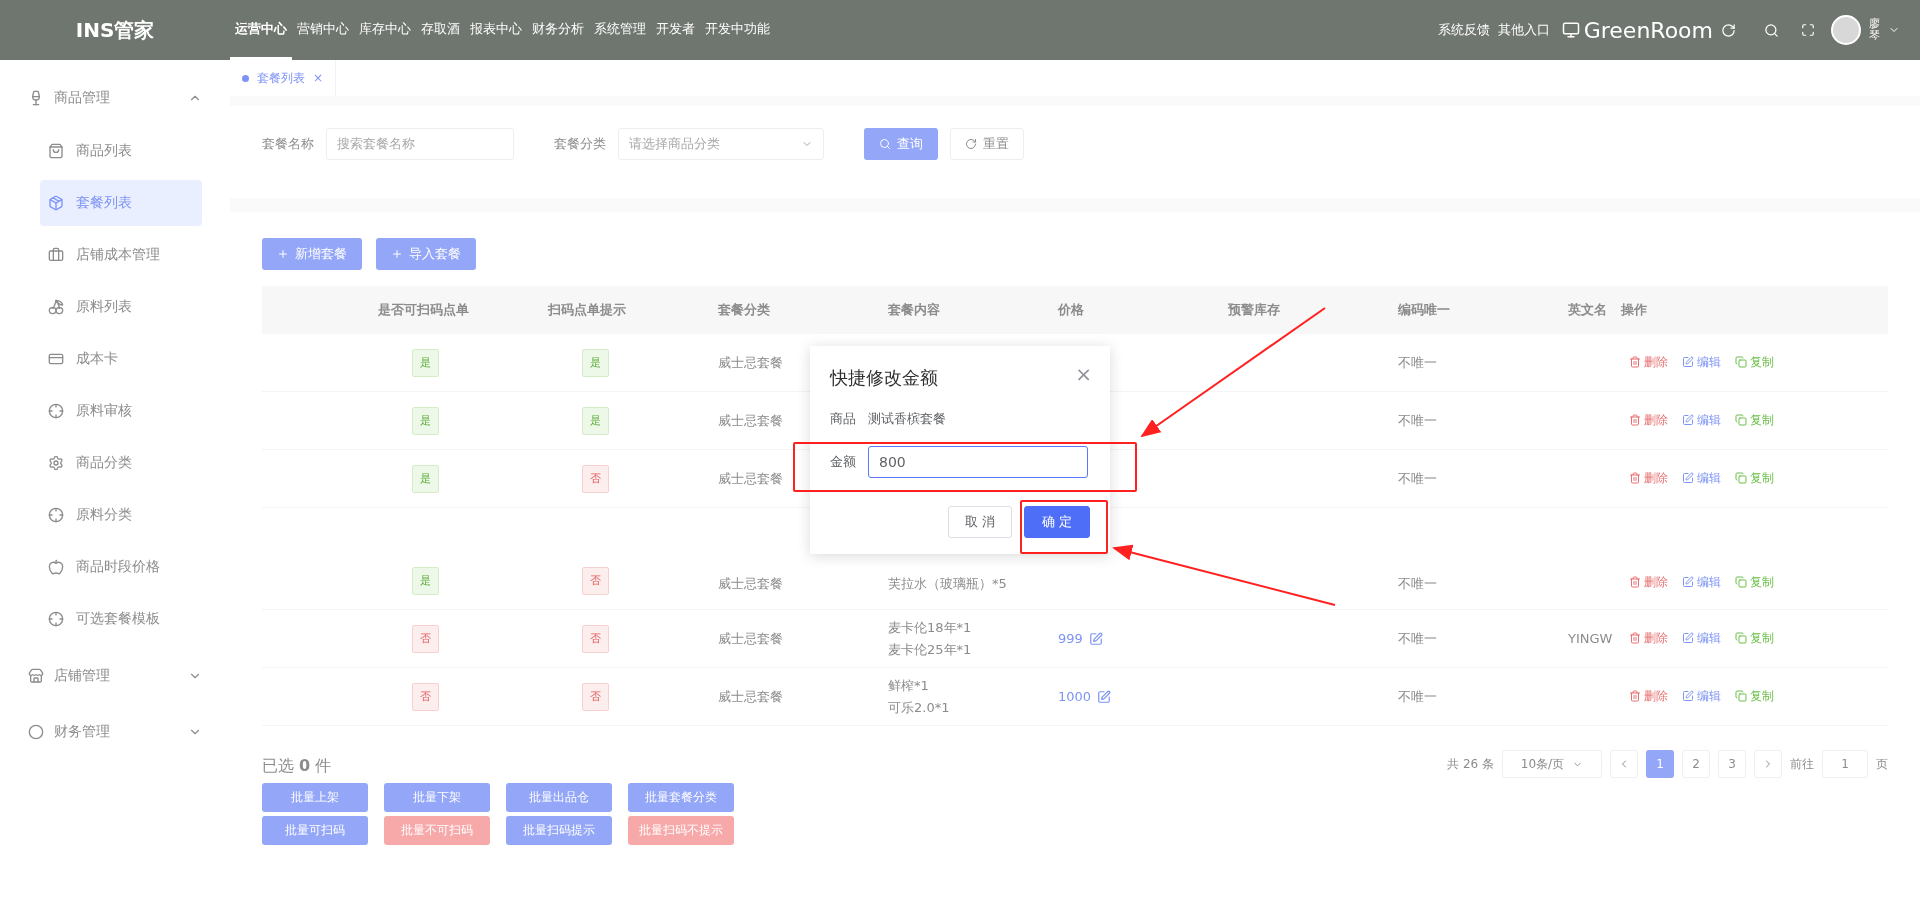 This screenshot has height=911, width=1920. What do you see at coordinates (56, 515) in the screenshot?
I see `crosshair-icon` at bounding box center [56, 515].